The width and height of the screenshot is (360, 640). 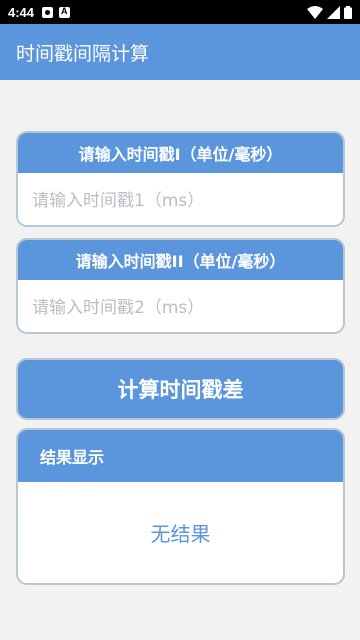 I want to click on a-icon, so click(x=65, y=12).